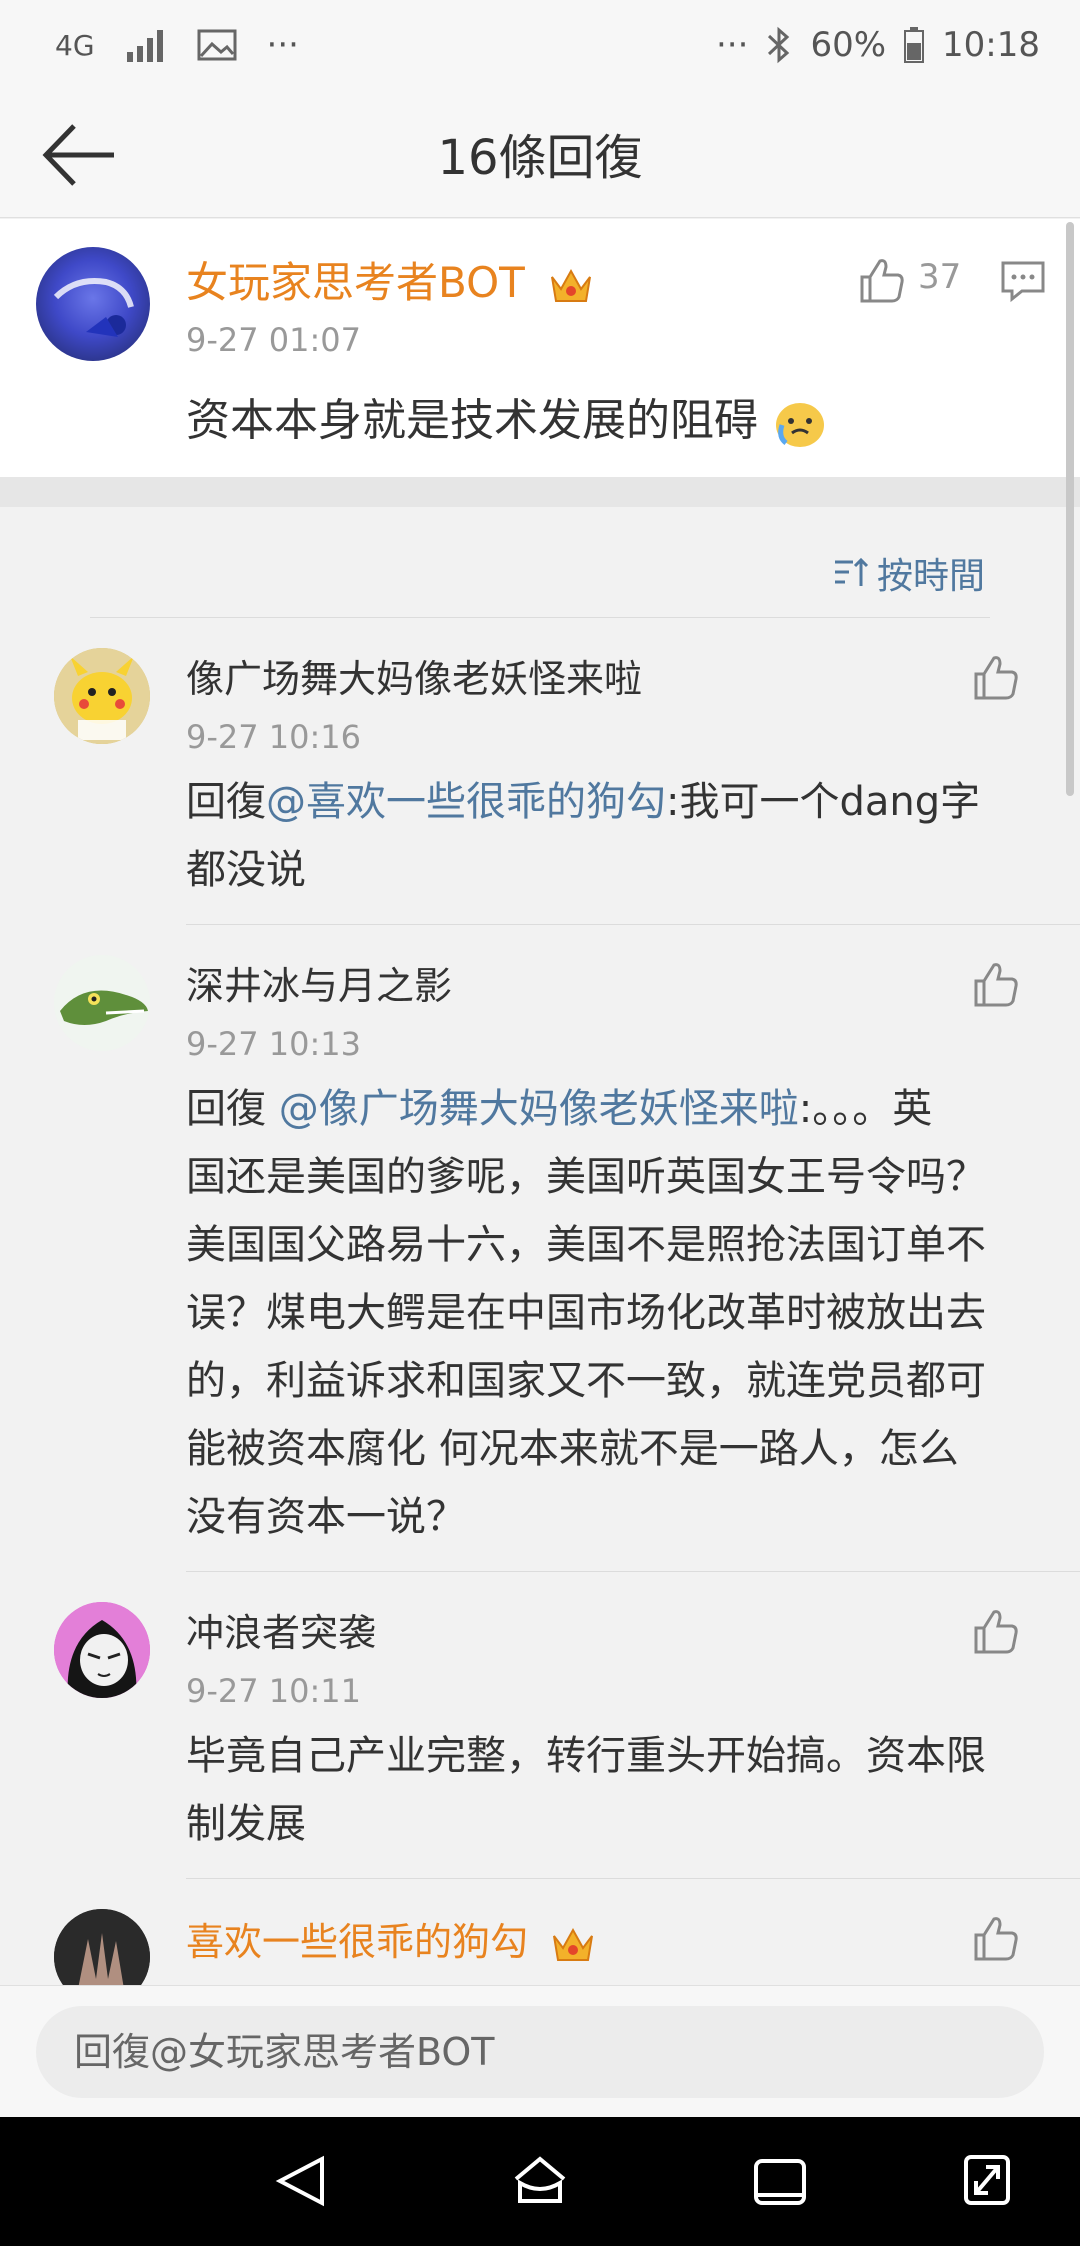  Describe the element at coordinates (357, 1942) in the screenshot. I see `username-text: 喜欢一些很乖的狗勾` at that location.